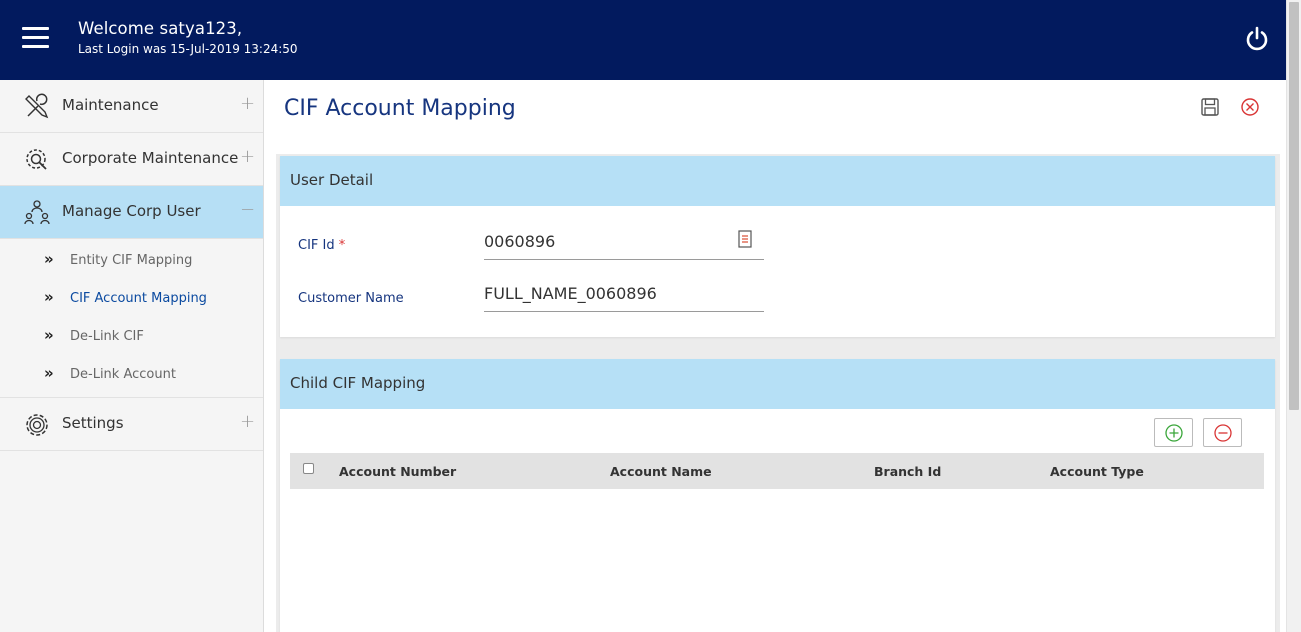 Image resolution: width=1301 pixels, height=632 pixels. Describe the element at coordinates (1257, 39) in the screenshot. I see `power-icon` at that location.